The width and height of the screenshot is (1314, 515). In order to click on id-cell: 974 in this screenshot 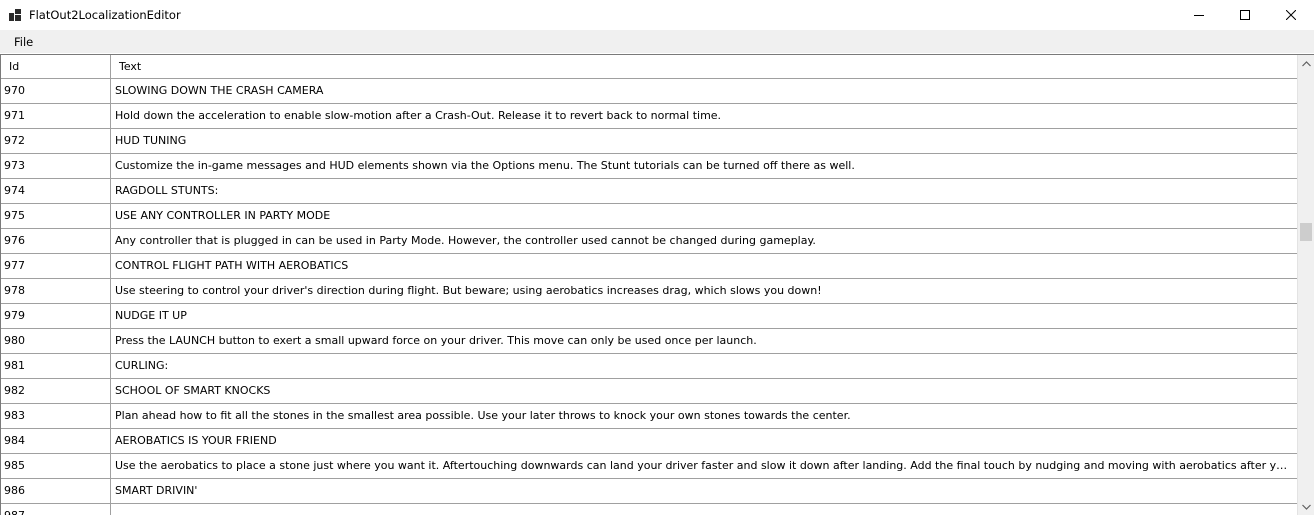, I will do `click(56, 191)`.